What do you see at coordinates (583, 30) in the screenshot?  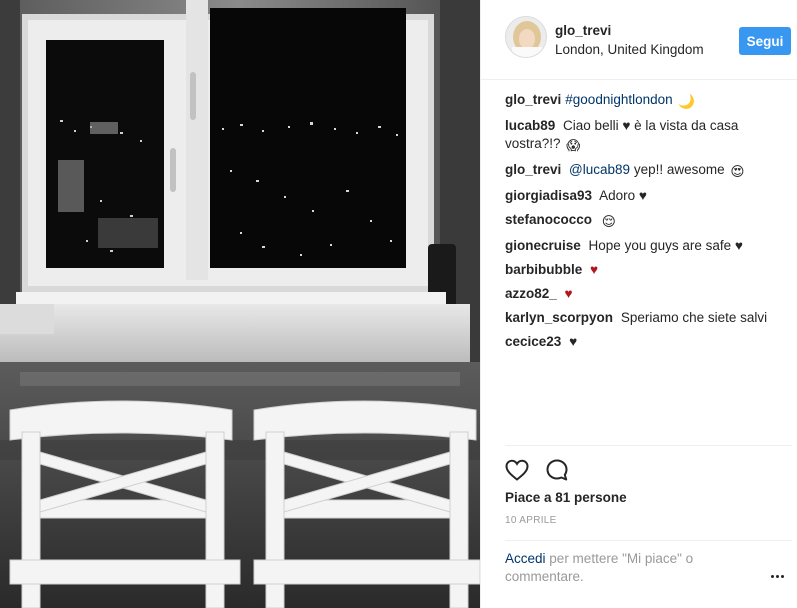 I see `username-link: glo_trevi` at bounding box center [583, 30].